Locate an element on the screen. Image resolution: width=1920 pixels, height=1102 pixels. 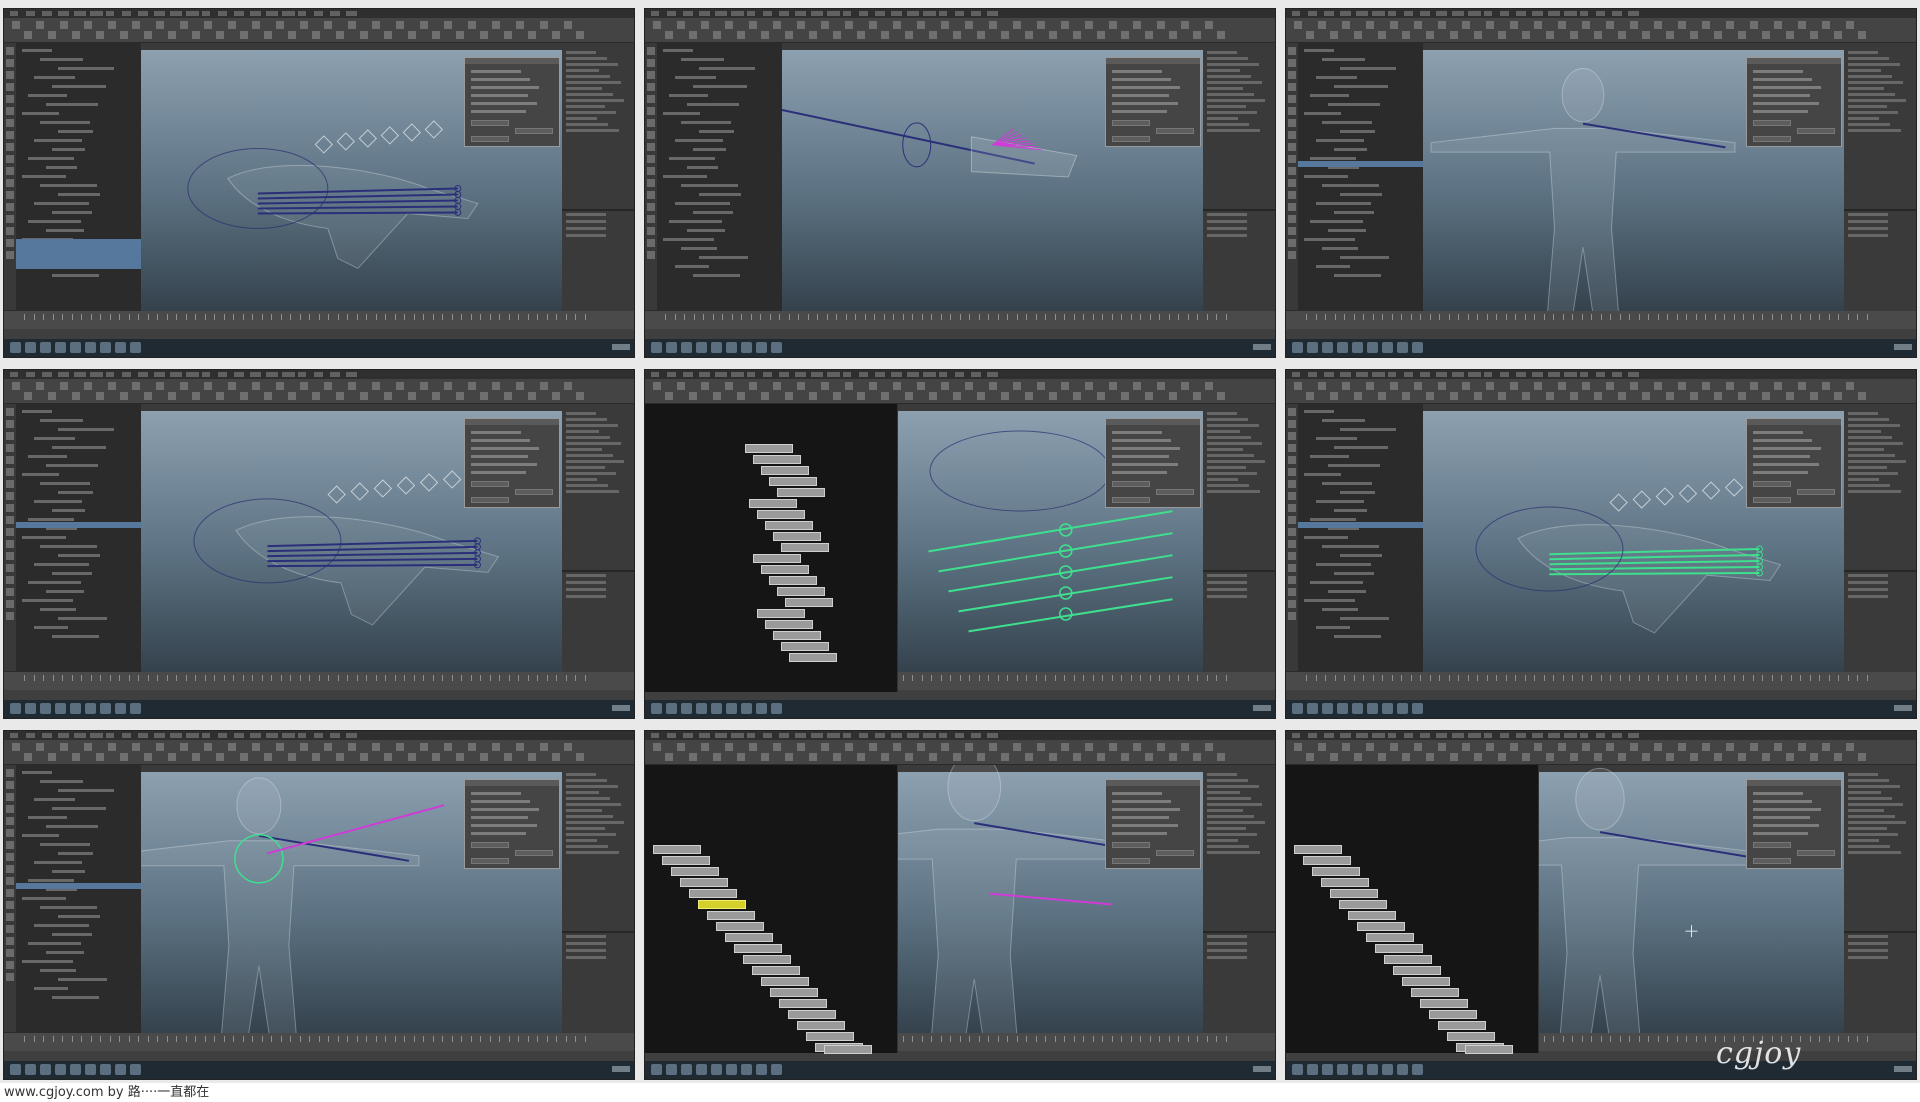
time-slider is located at coordinates (1601, 319).